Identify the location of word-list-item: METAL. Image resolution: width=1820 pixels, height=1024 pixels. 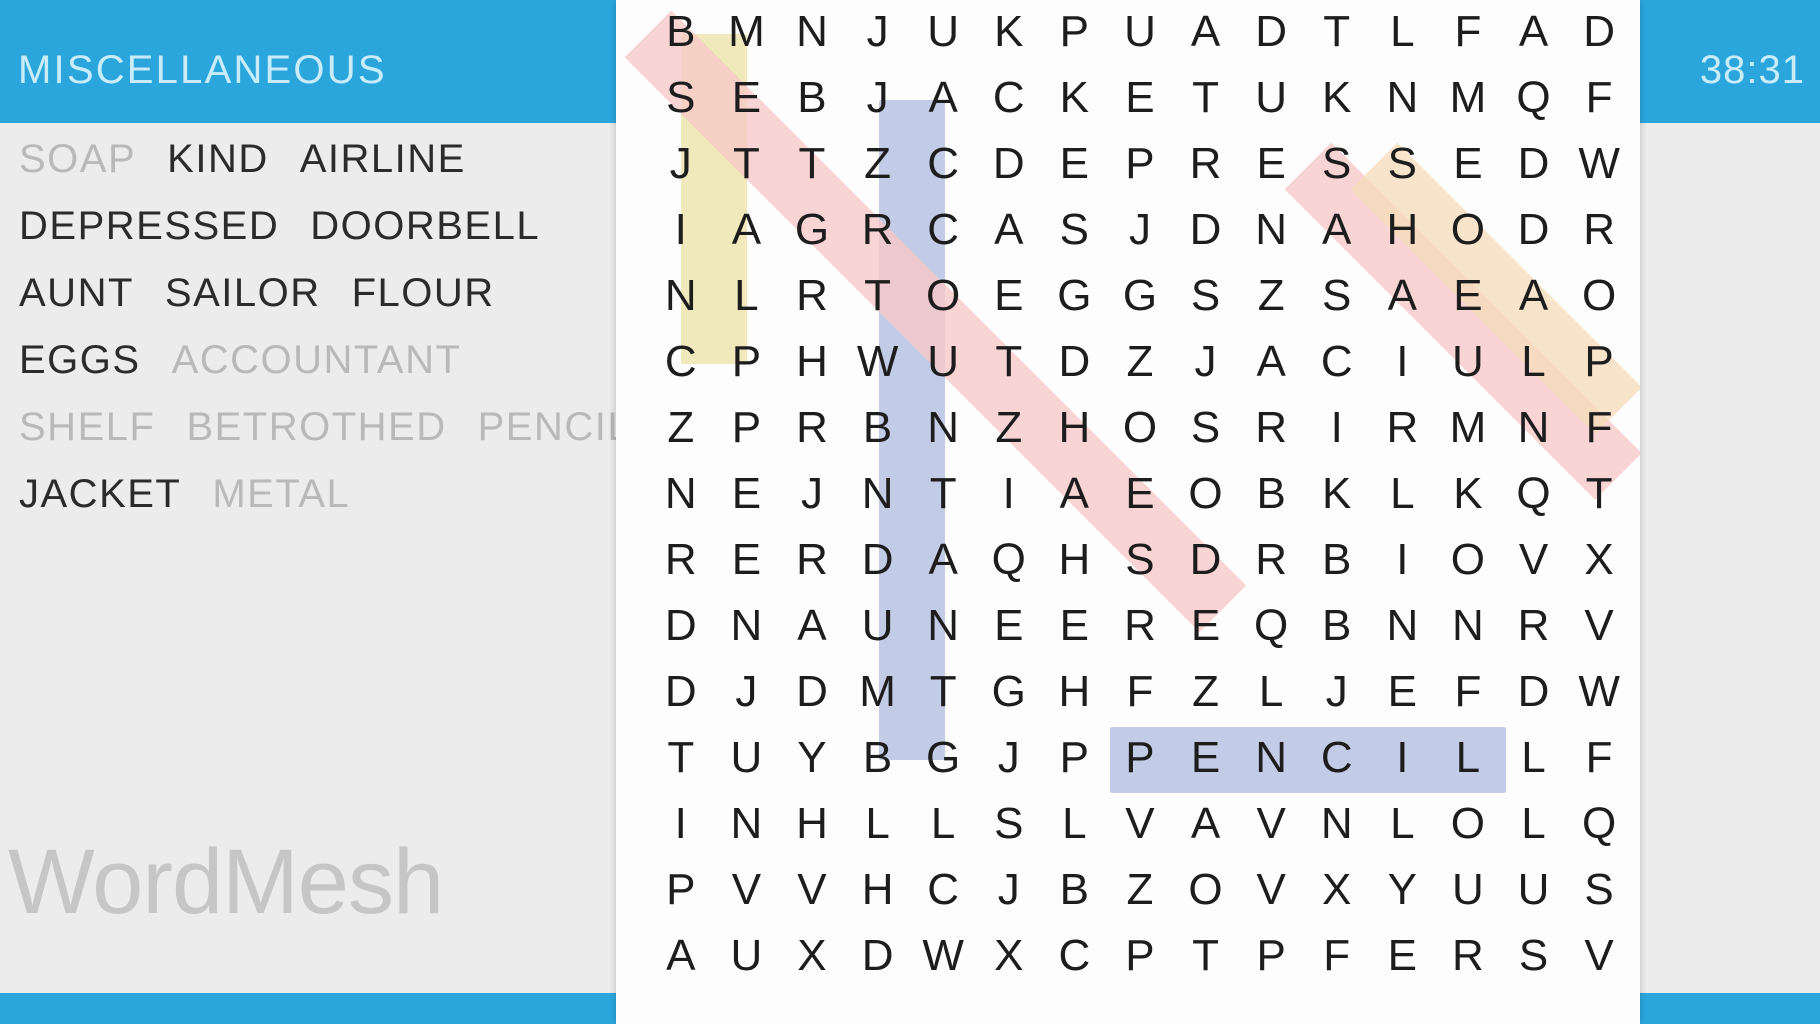
(281, 494).